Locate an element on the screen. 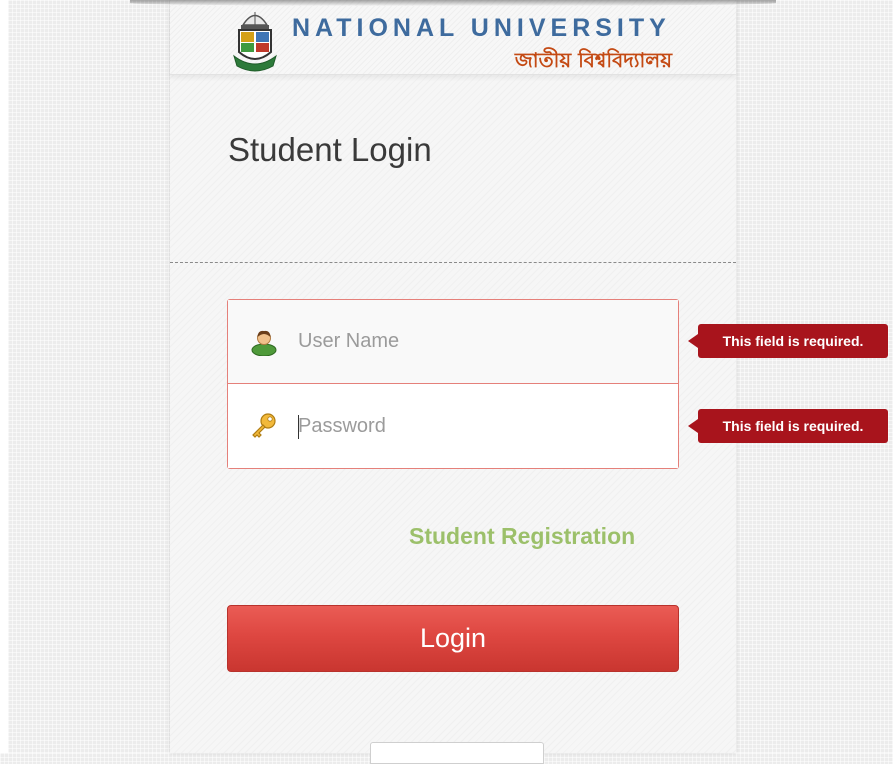 The width and height of the screenshot is (893, 764). login-form is located at coordinates (453, 384).